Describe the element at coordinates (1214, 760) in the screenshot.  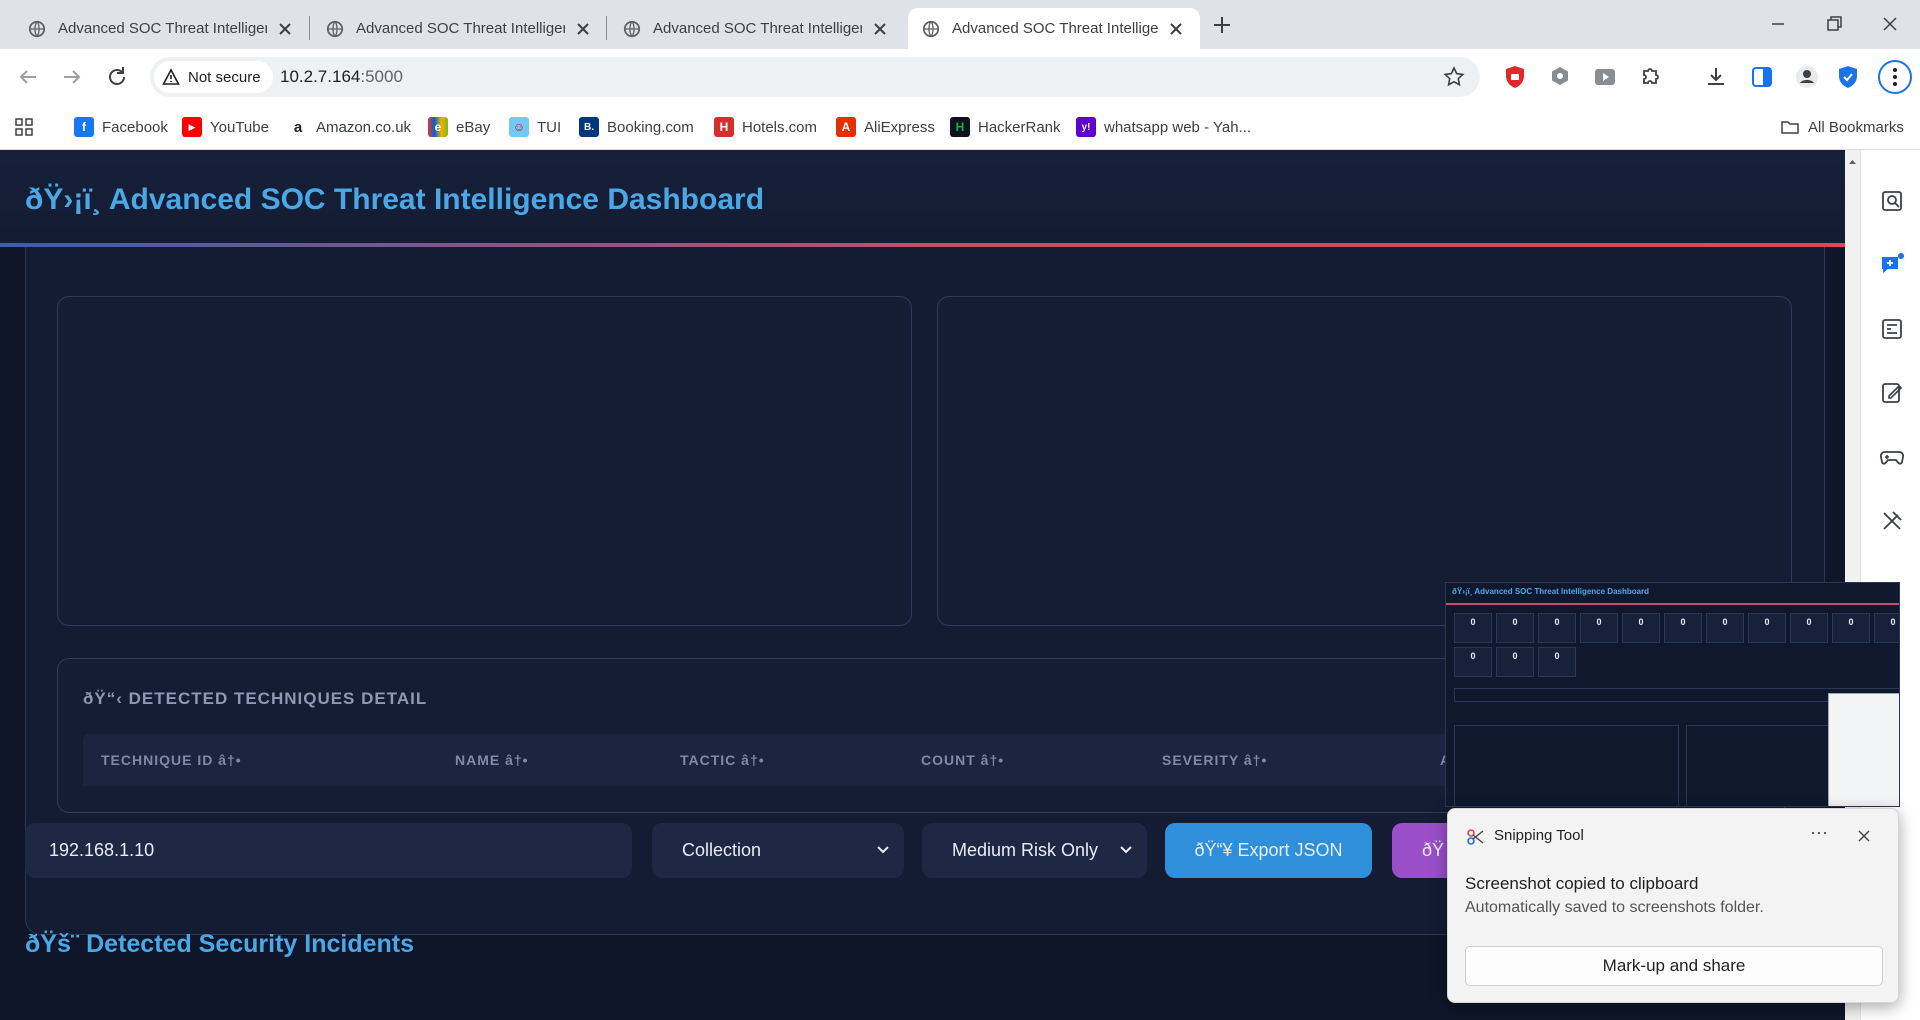
I see `col-severity: SEVERITY â†•` at that location.